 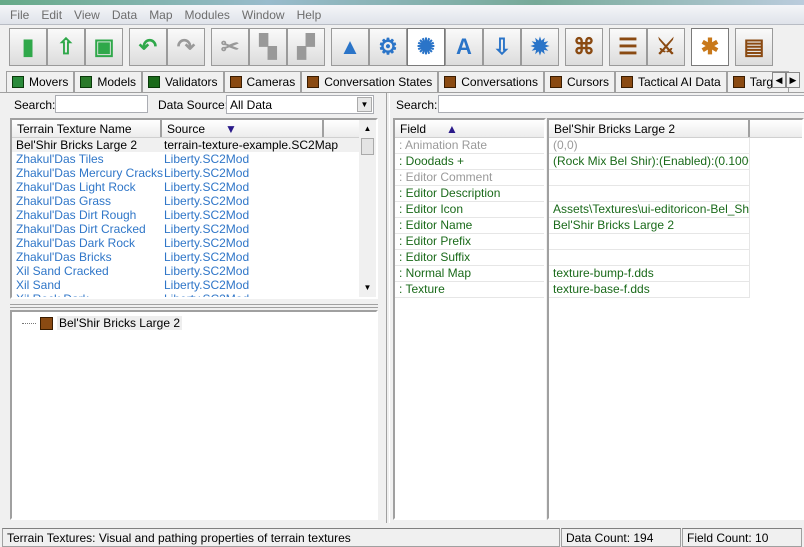 I want to click on menu-bar: File Edit View Data Map Modules Window Help, so click(x=402, y=15).